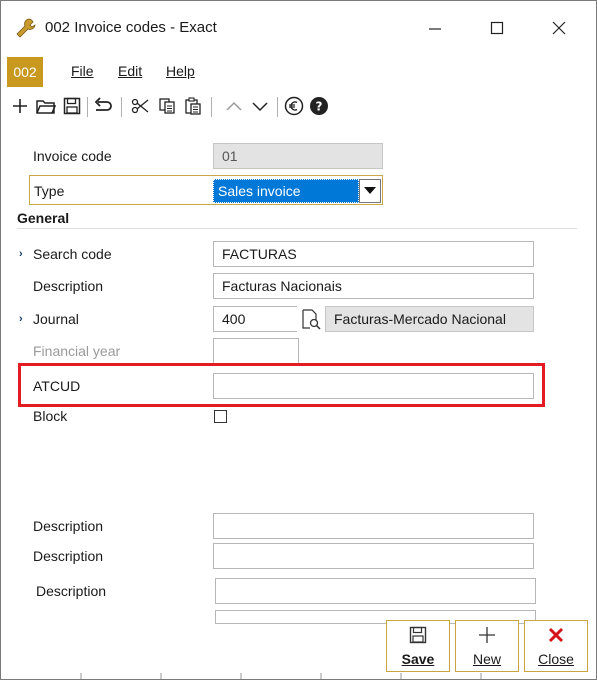 The image size is (597, 680). Describe the element at coordinates (77, 351) in the screenshot. I see `financial-year-label: Financial year` at that location.